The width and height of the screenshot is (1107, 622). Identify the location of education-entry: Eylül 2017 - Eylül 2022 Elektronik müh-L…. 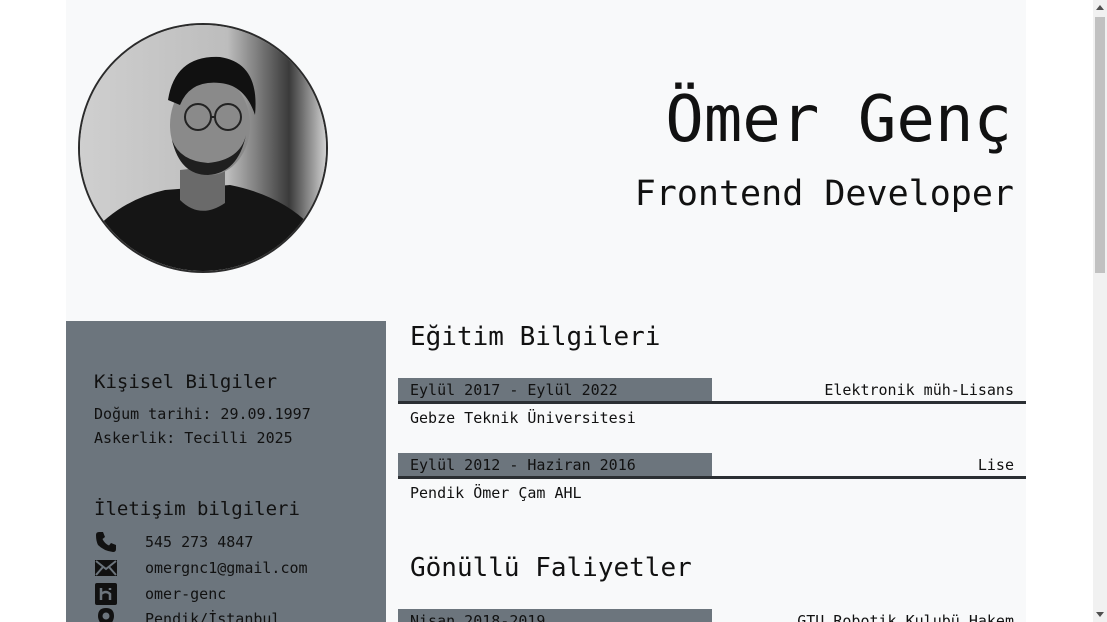
(712, 403).